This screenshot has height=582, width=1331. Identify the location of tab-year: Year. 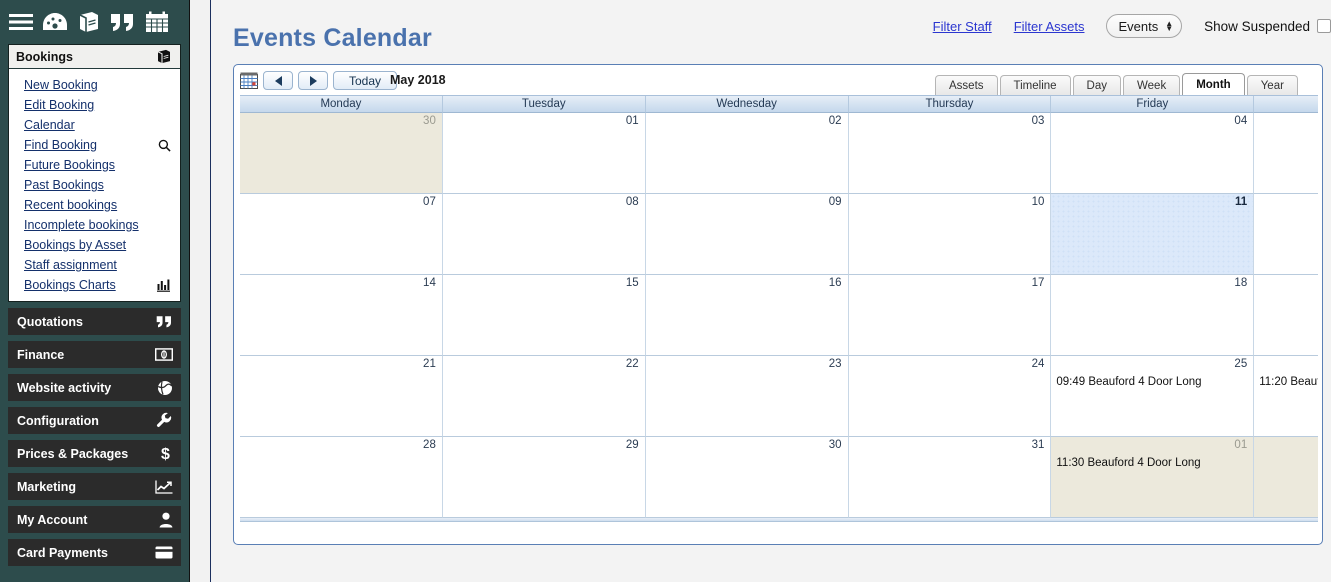
(1272, 85).